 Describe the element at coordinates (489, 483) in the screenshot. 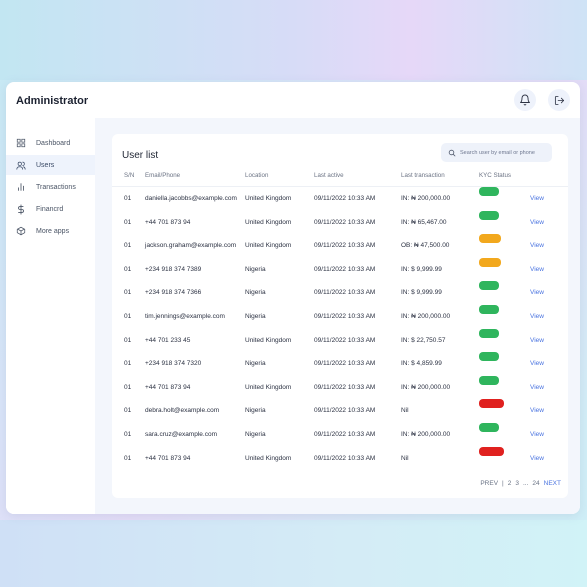

I see `prev-button: PREV` at that location.